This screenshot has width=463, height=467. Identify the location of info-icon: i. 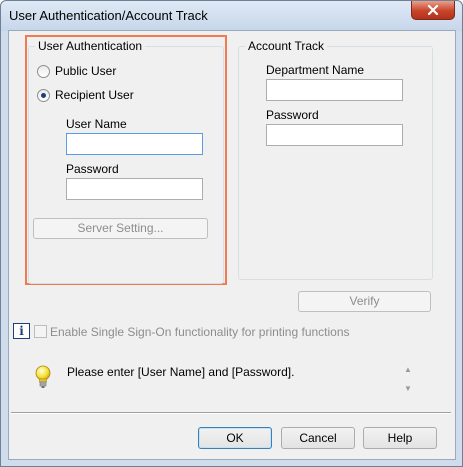
(21, 331).